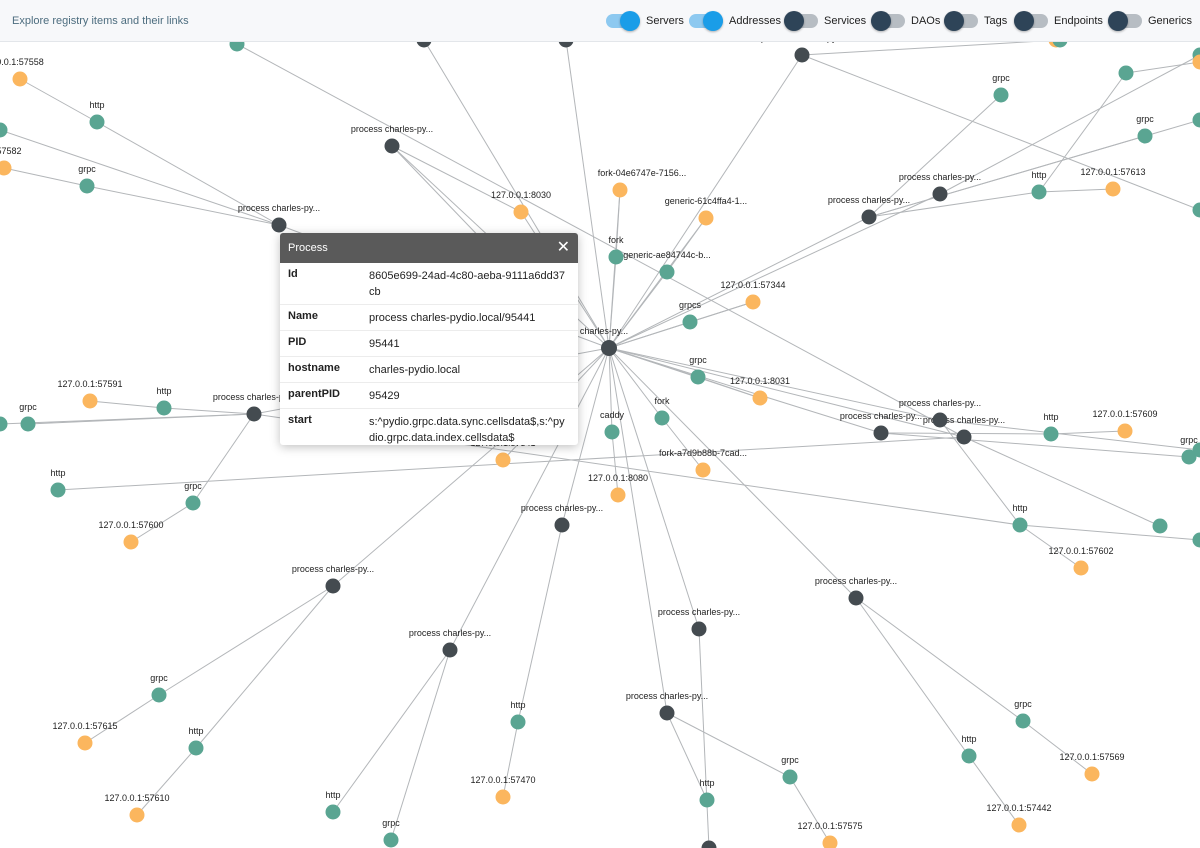  Describe the element at coordinates (90, 394) in the screenshot. I see `graph-node-address: 127.0.0.1:57591` at that location.